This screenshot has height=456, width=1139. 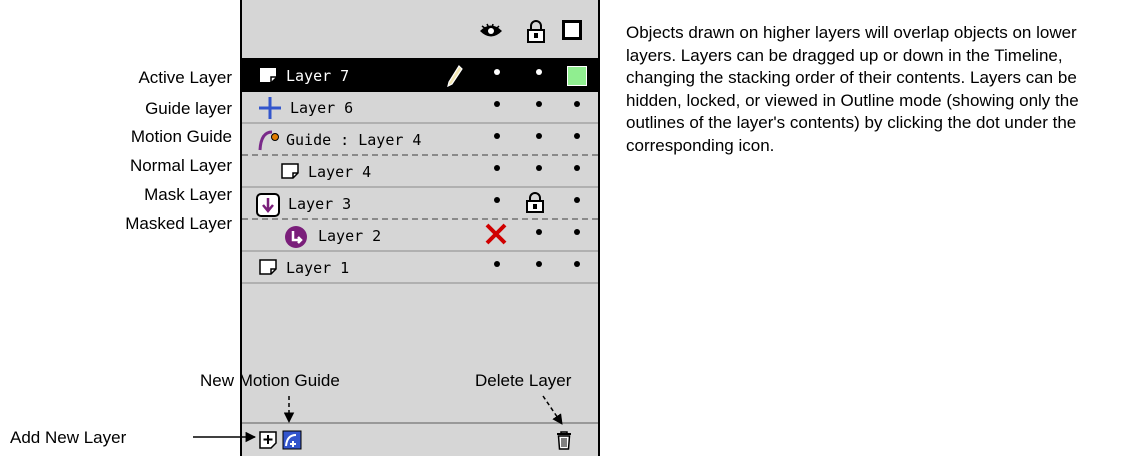 What do you see at coordinates (577, 76) in the screenshot?
I see `outline-color-swatch` at bounding box center [577, 76].